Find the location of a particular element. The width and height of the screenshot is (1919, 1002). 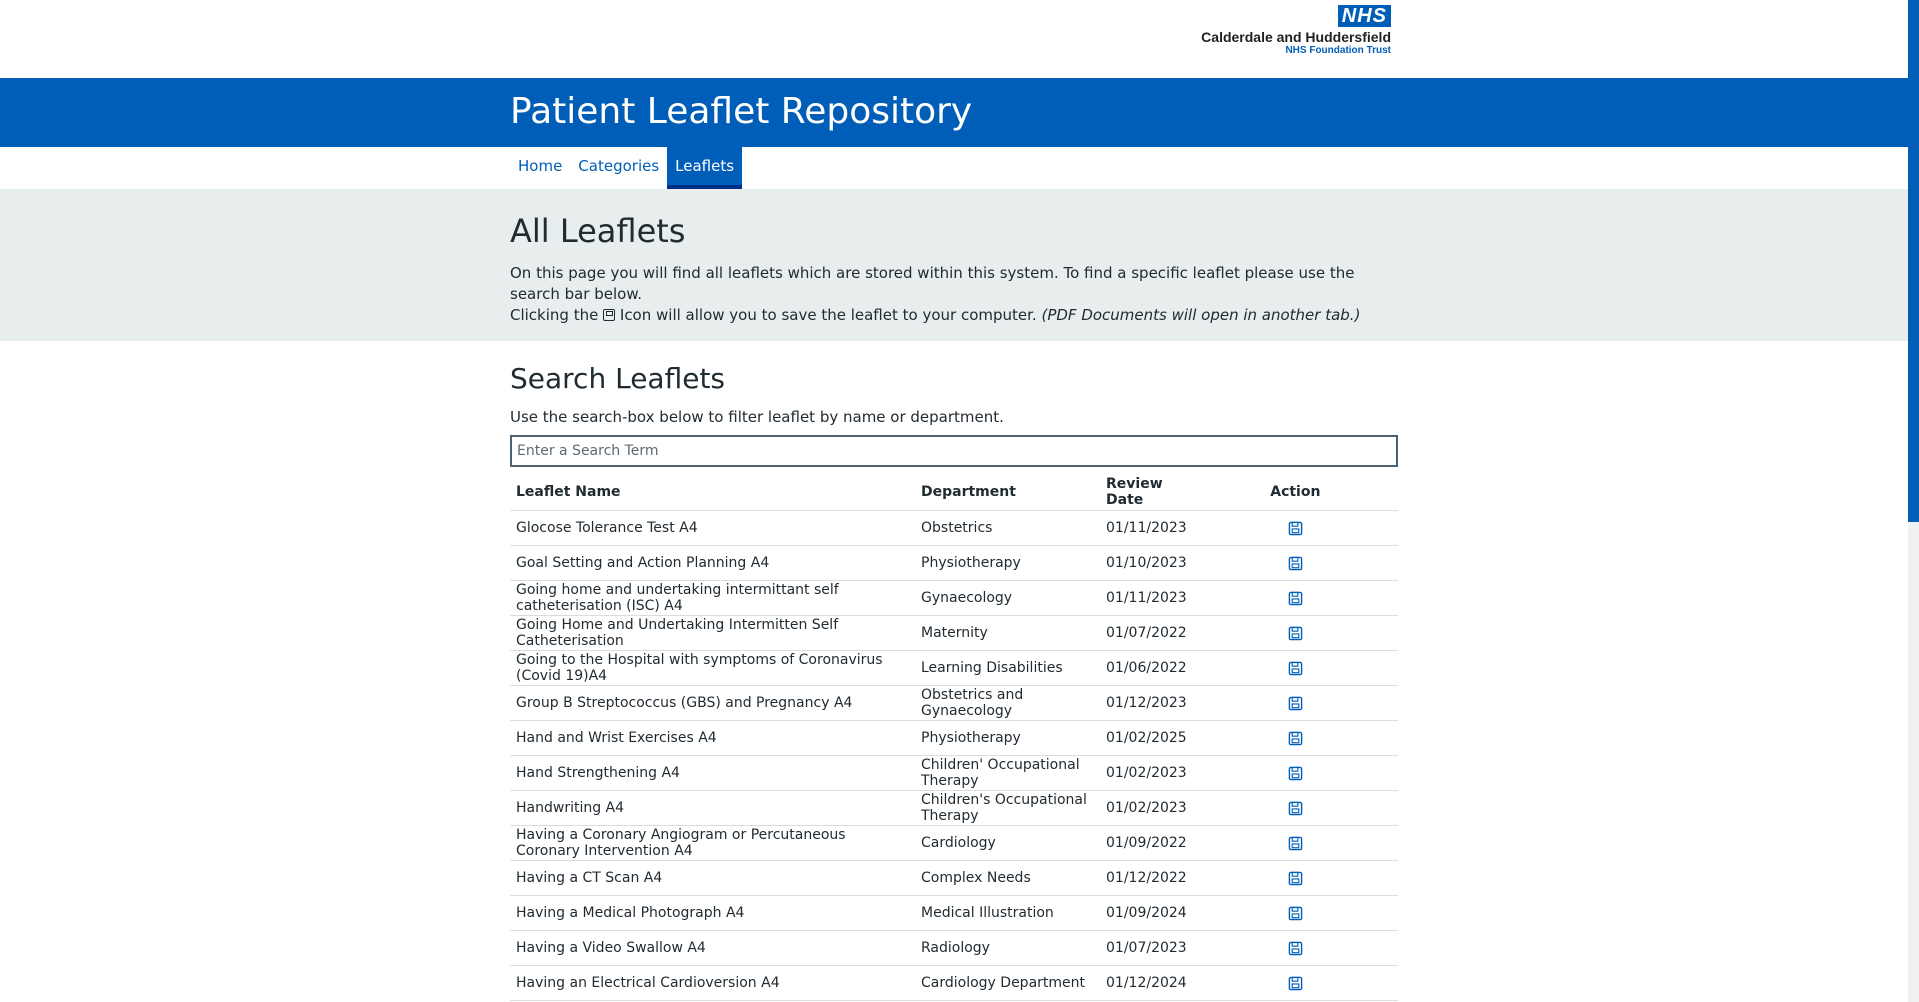

review-date-cell: 01/07/2022 is located at coordinates (1146, 633).